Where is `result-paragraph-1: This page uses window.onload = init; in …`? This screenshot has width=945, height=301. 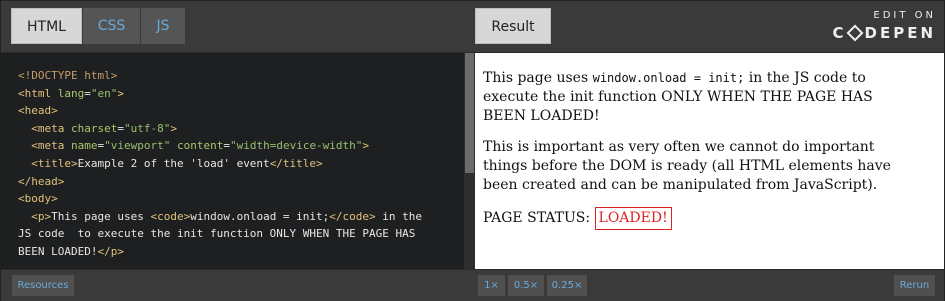 result-paragraph-1: This page uses window.onload = init; in … is located at coordinates (701, 97).